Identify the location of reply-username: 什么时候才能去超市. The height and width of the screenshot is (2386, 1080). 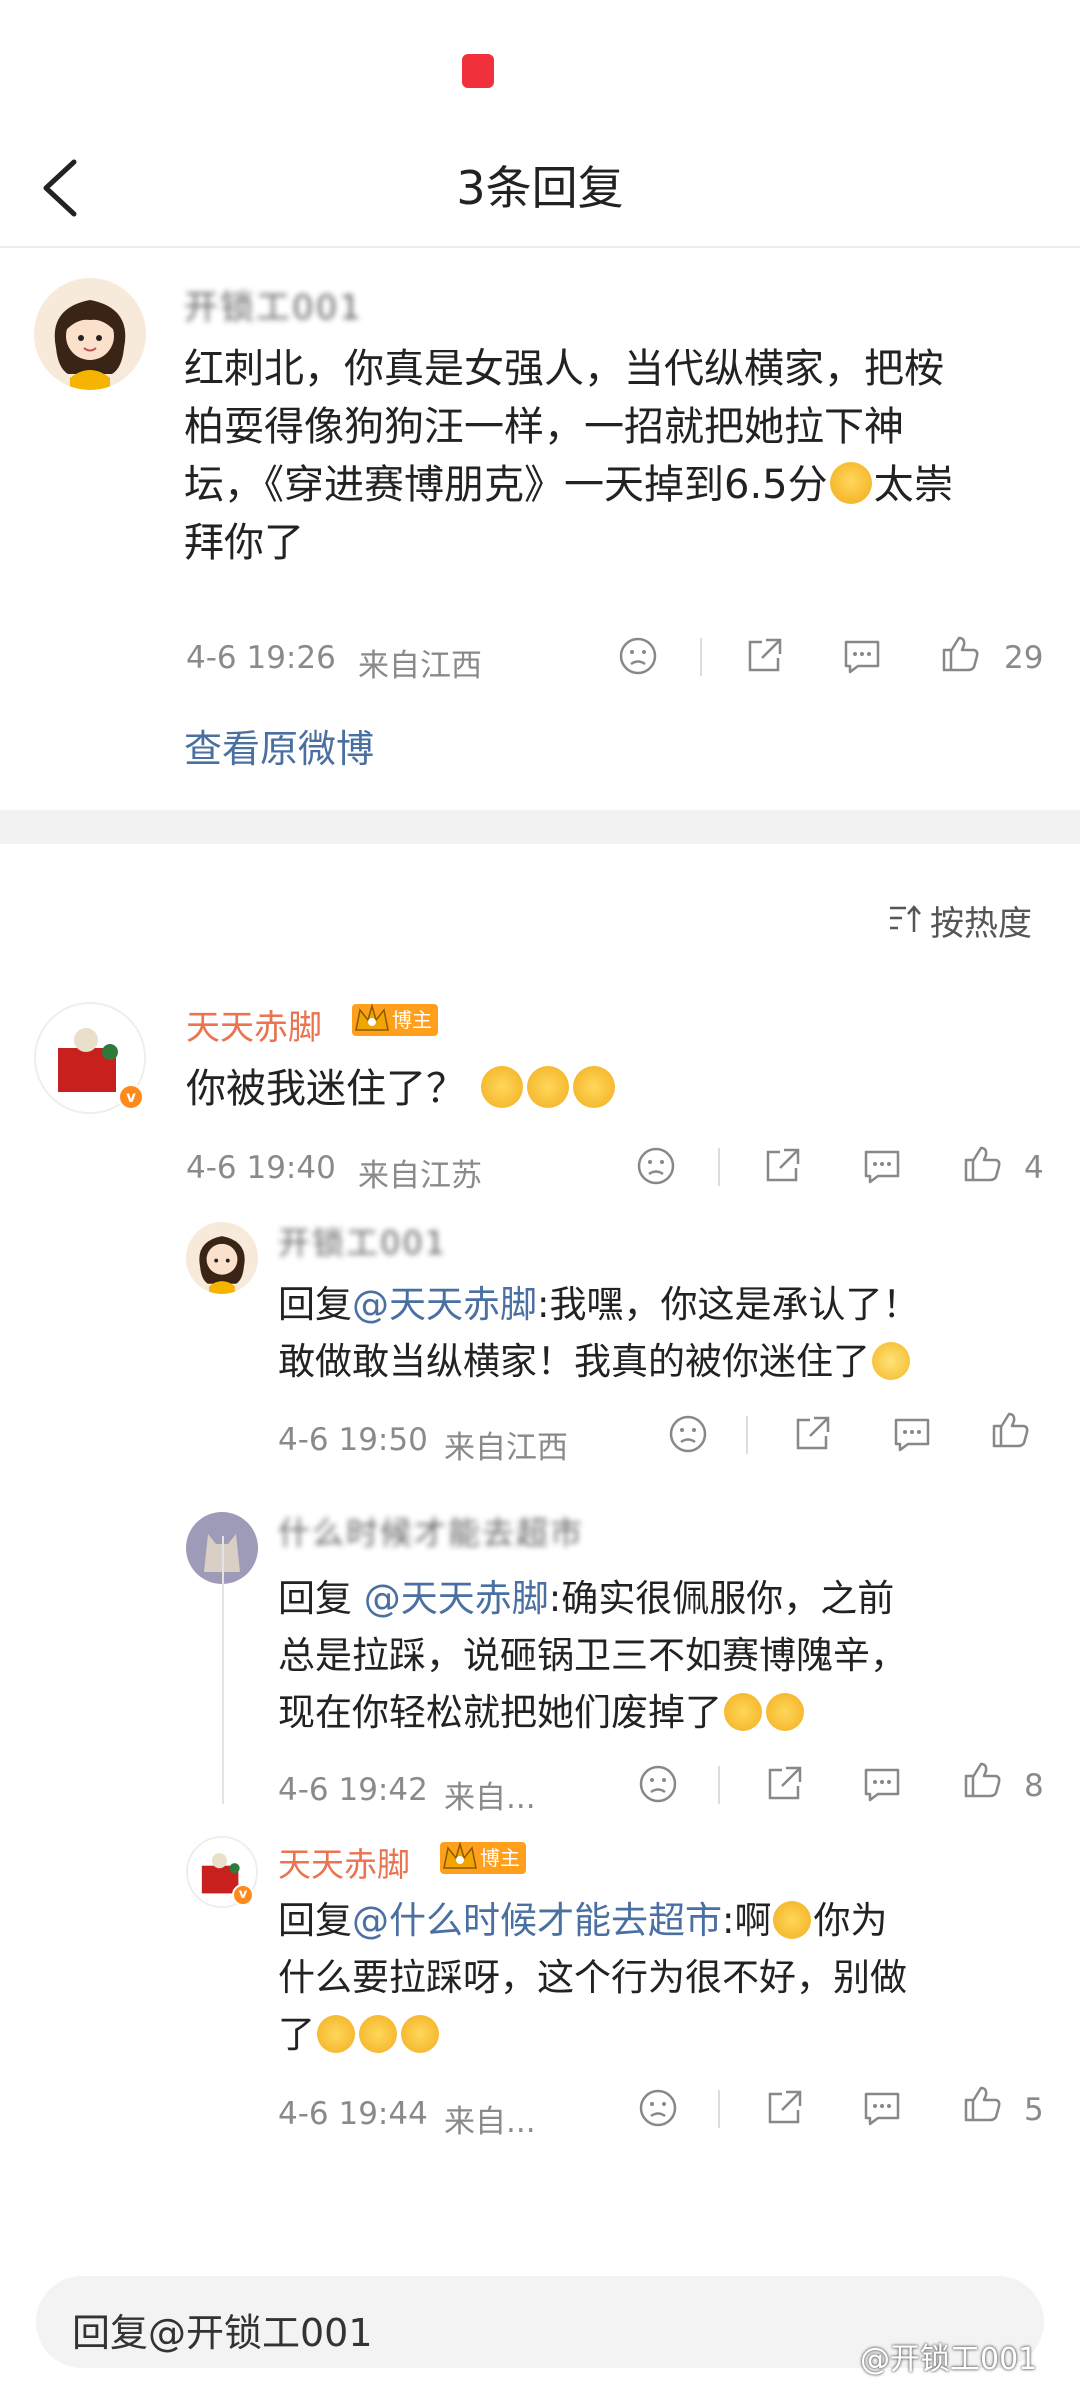
(431, 1531).